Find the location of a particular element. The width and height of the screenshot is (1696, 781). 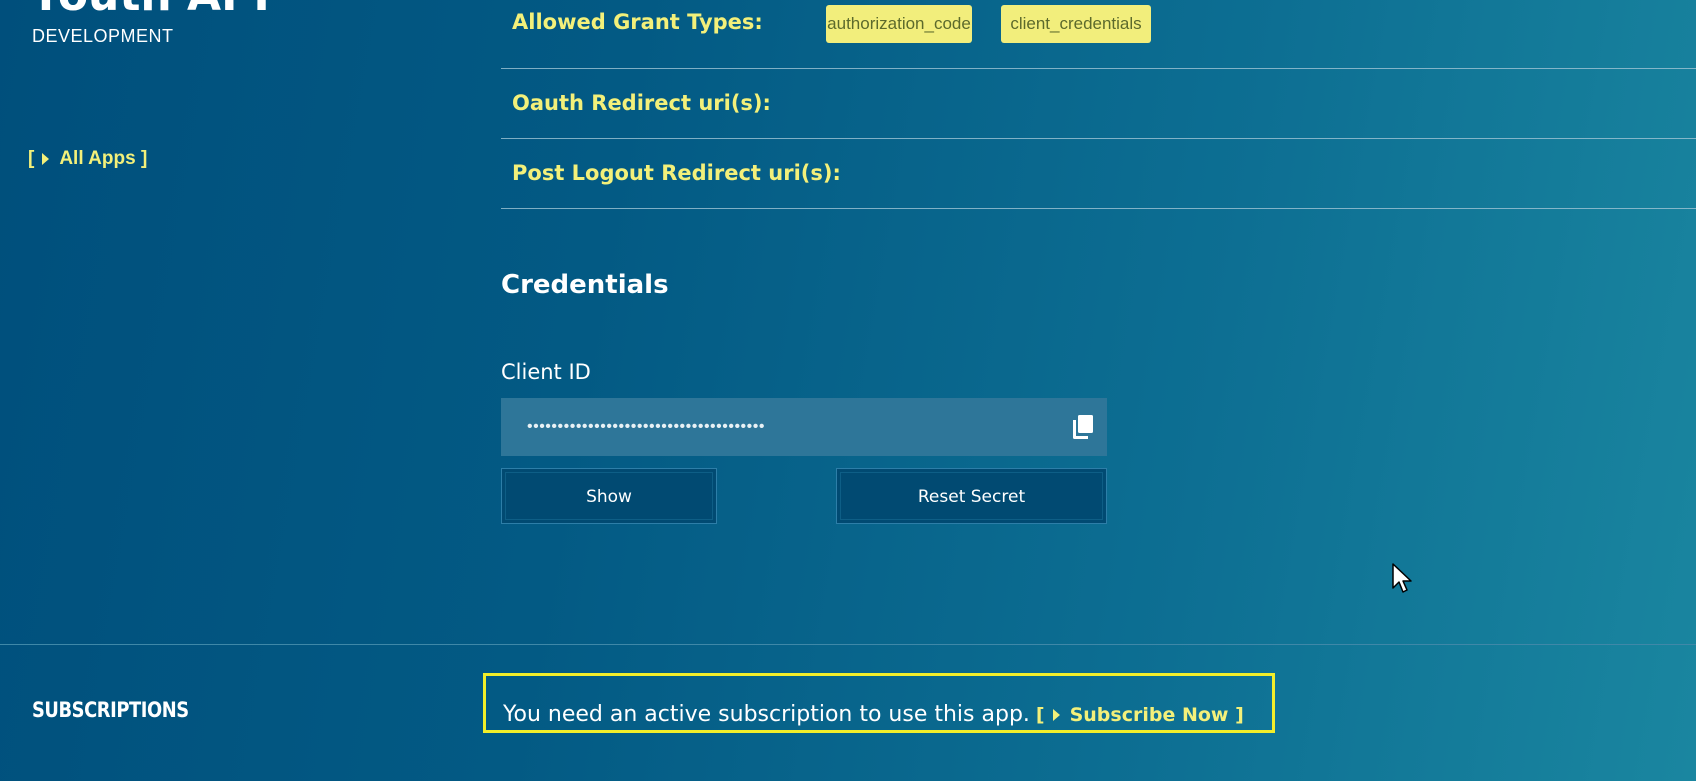

credentials-heading: Credentials is located at coordinates (585, 285).